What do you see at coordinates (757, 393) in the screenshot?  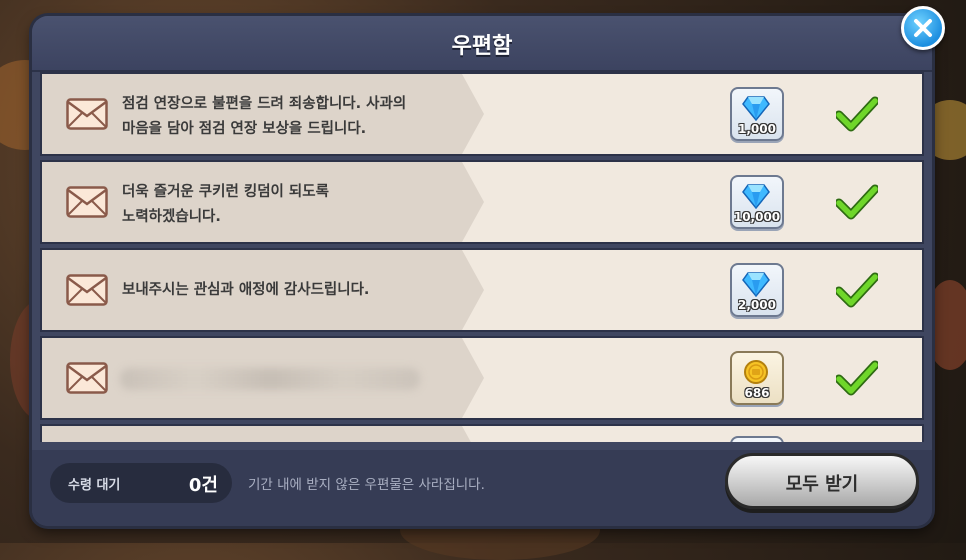 I see `reward-amount: 686` at bounding box center [757, 393].